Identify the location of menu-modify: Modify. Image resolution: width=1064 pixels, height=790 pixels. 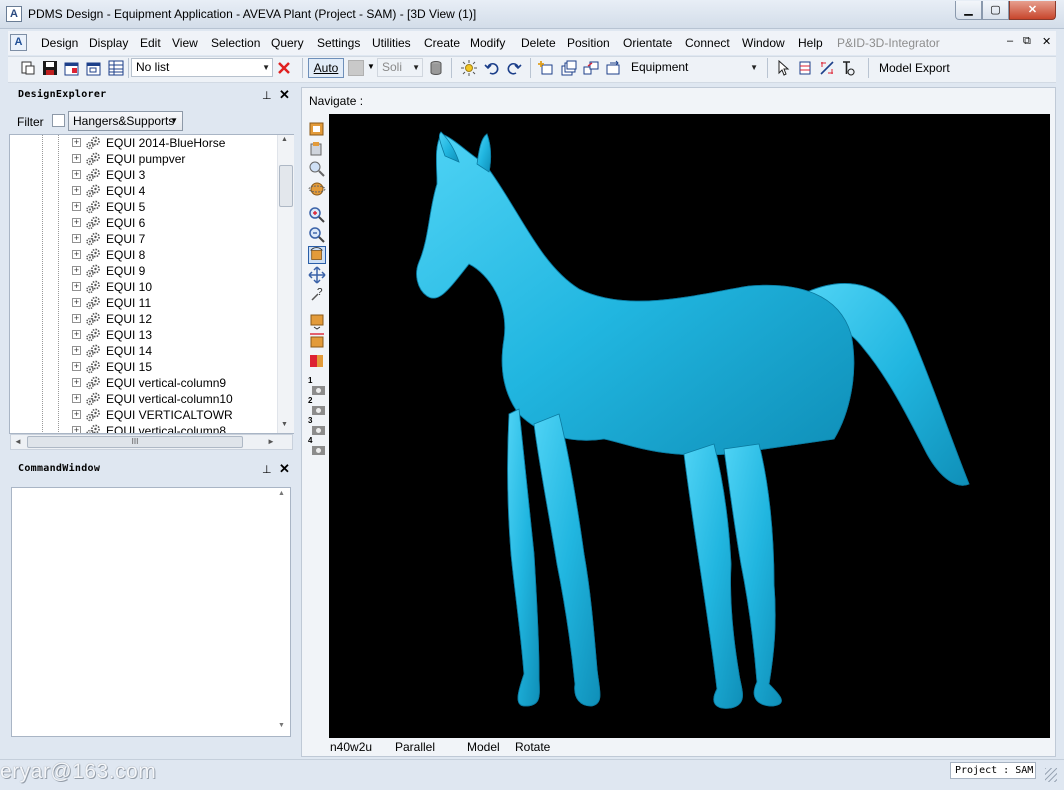
(487, 43).